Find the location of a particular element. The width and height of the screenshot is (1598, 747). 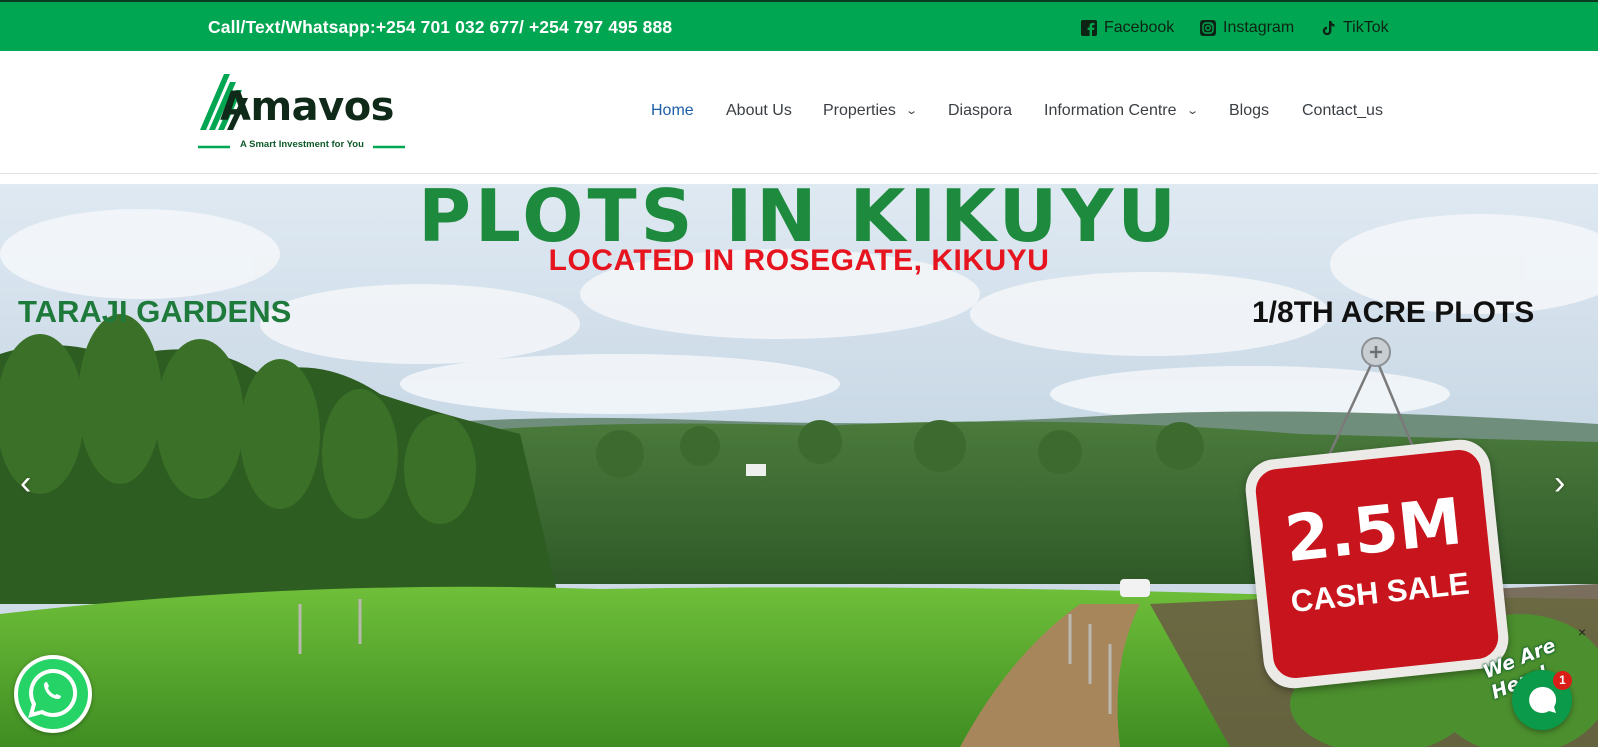

chat-unread-badge: 1 is located at coordinates (1562, 680).